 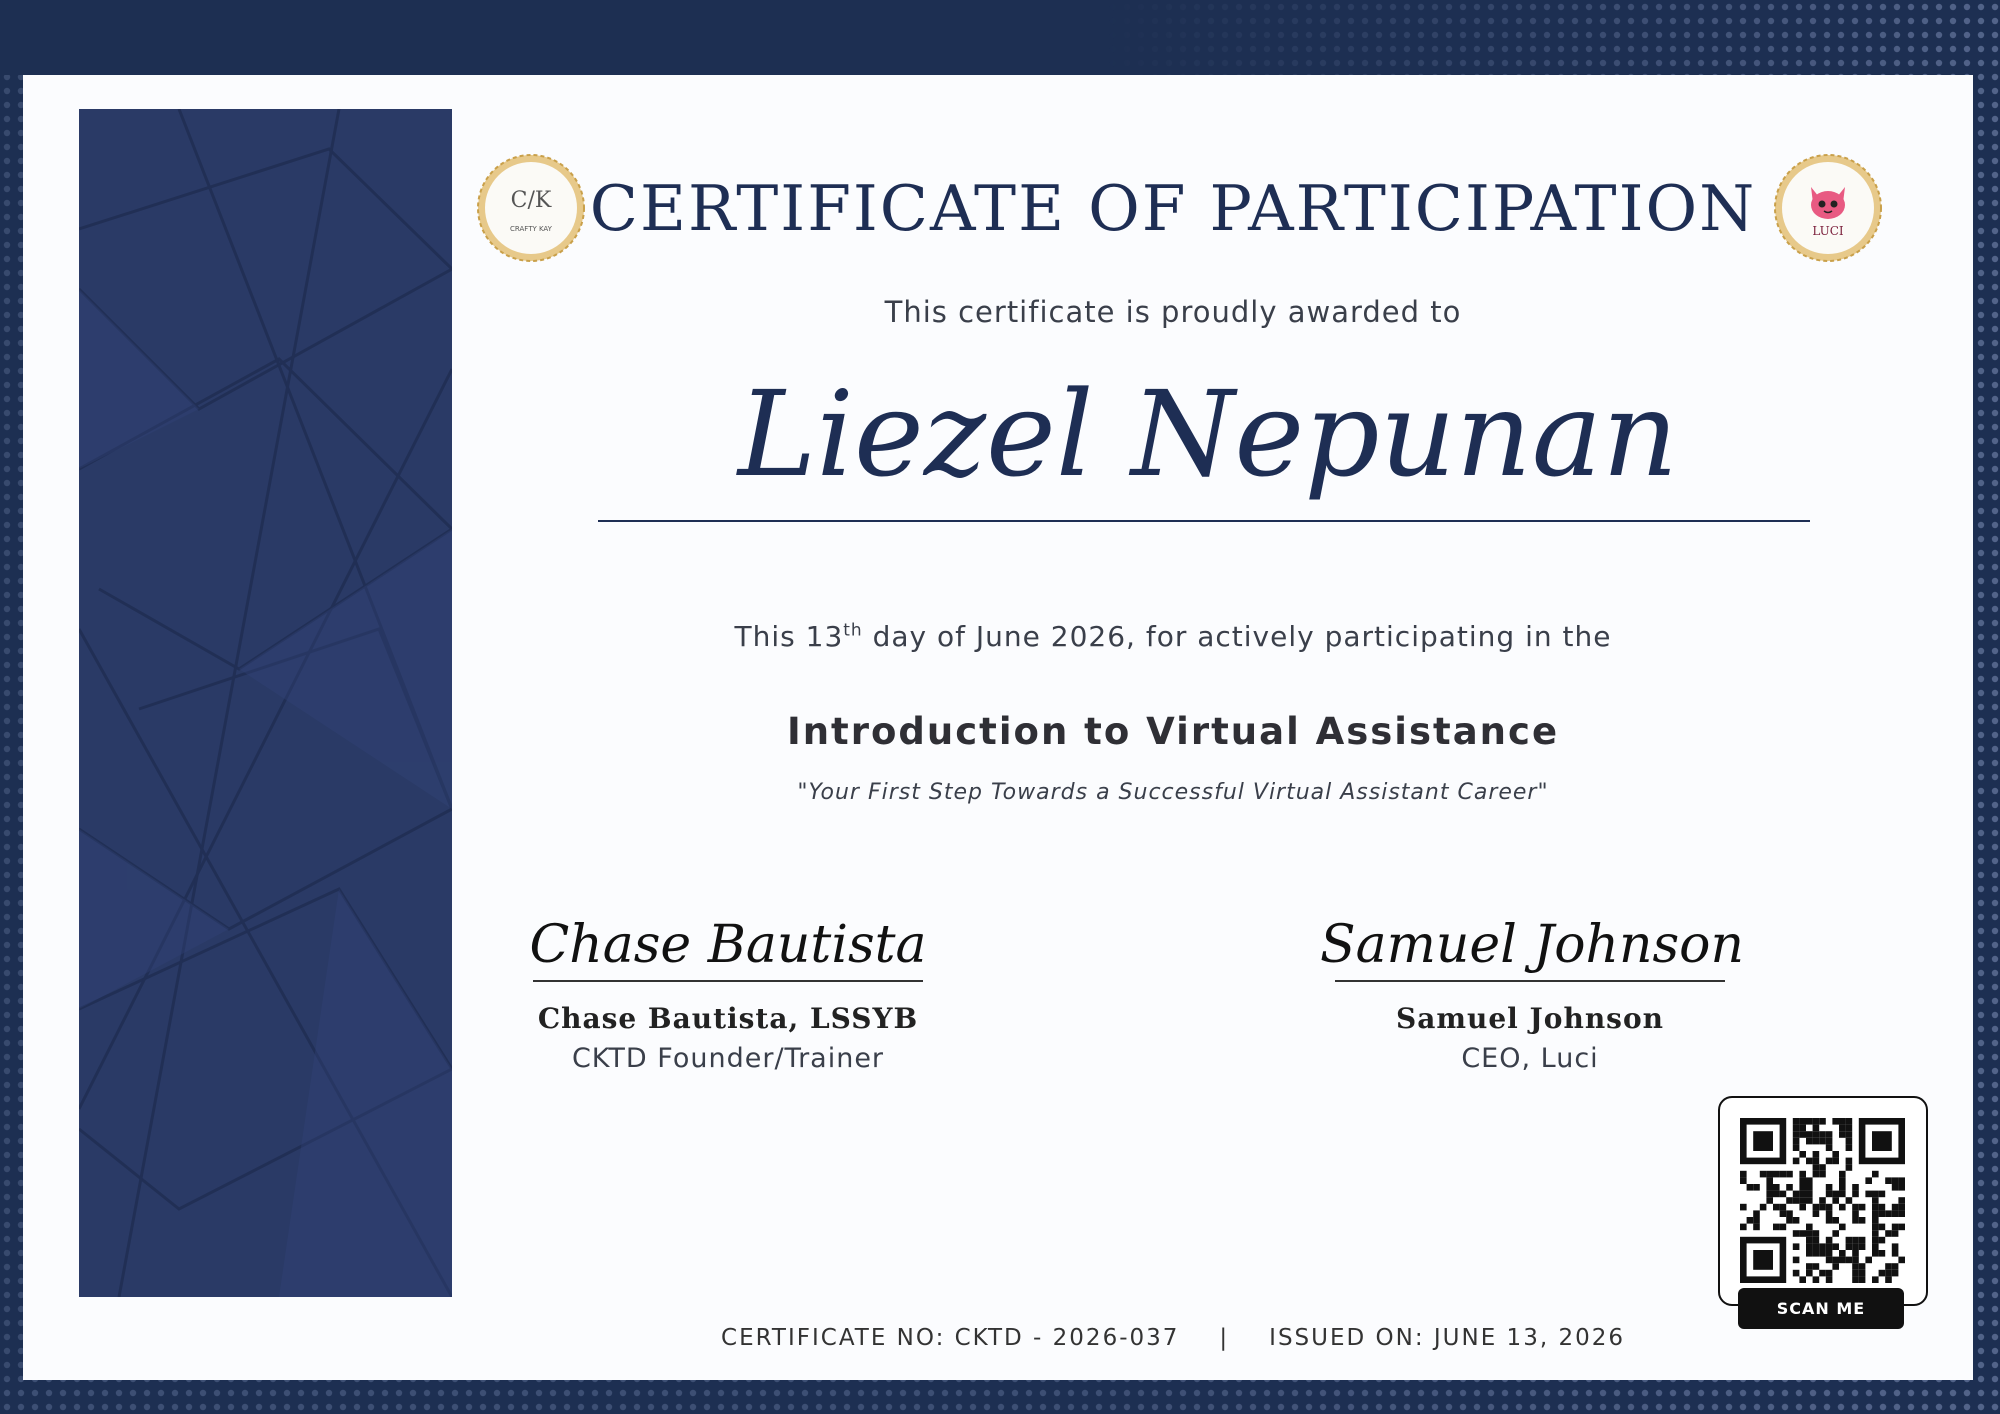 What do you see at coordinates (1828, 208) in the screenshot?
I see `luci-seal: LUCI` at bounding box center [1828, 208].